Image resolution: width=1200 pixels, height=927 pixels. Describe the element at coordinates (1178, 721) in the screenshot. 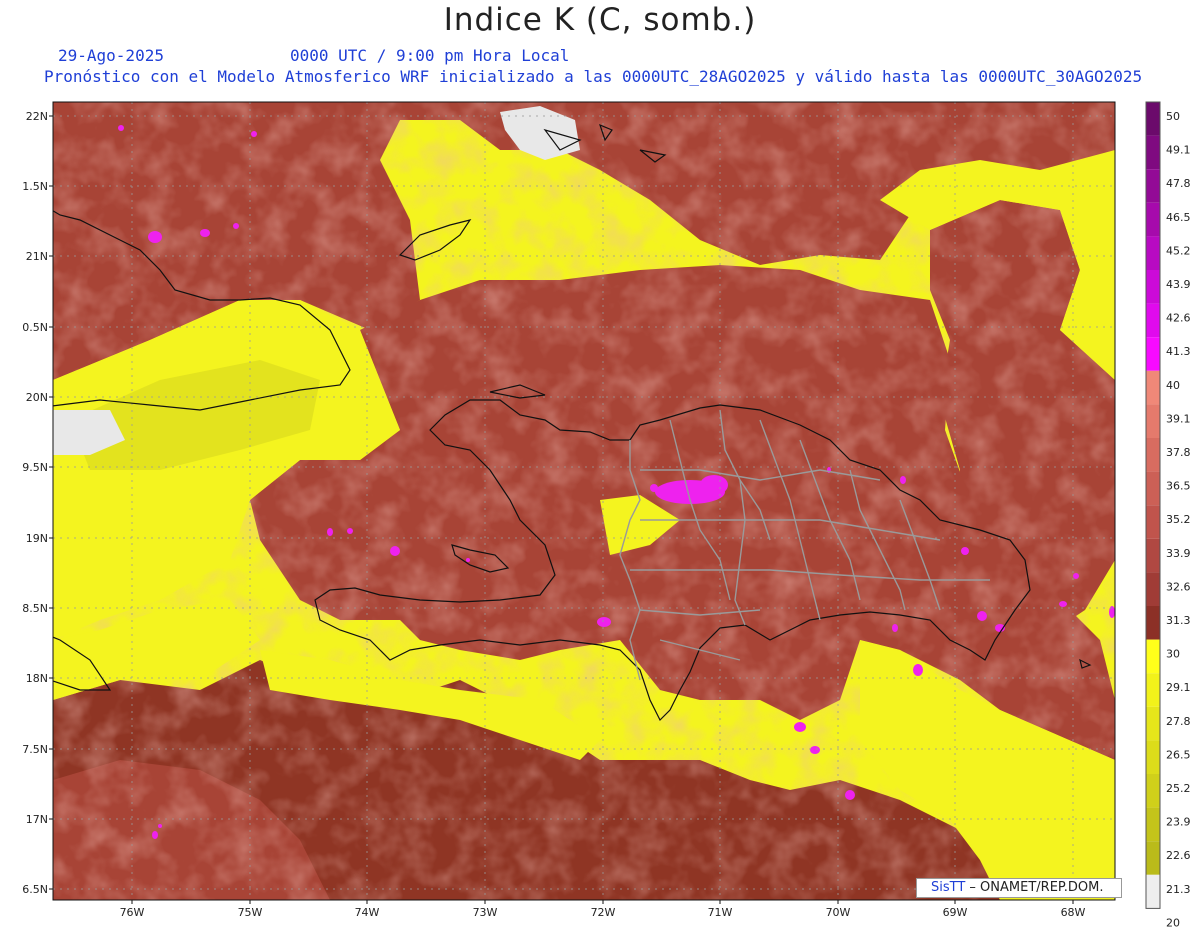

I see `colorbar-tick-label: 27.8` at that location.